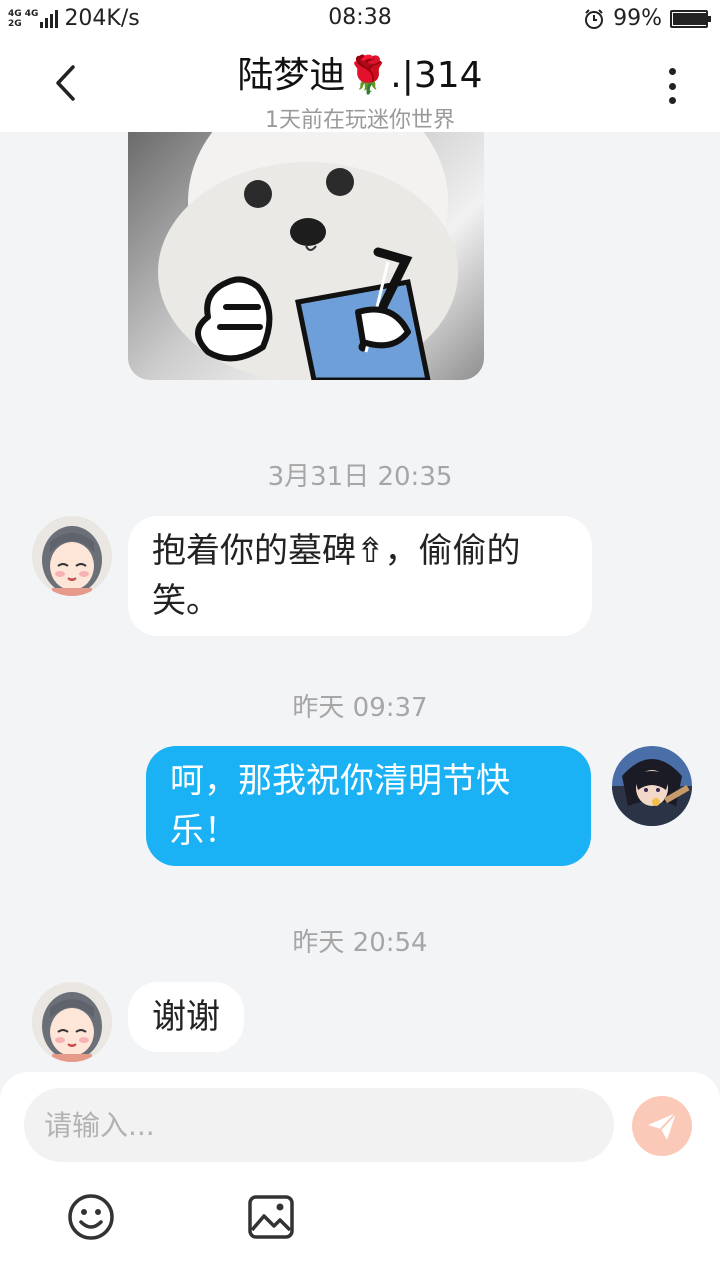 The height and width of the screenshot is (1280, 720). Describe the element at coordinates (360, 708) in the screenshot. I see `timestamp: 昨天 09:37` at that location.